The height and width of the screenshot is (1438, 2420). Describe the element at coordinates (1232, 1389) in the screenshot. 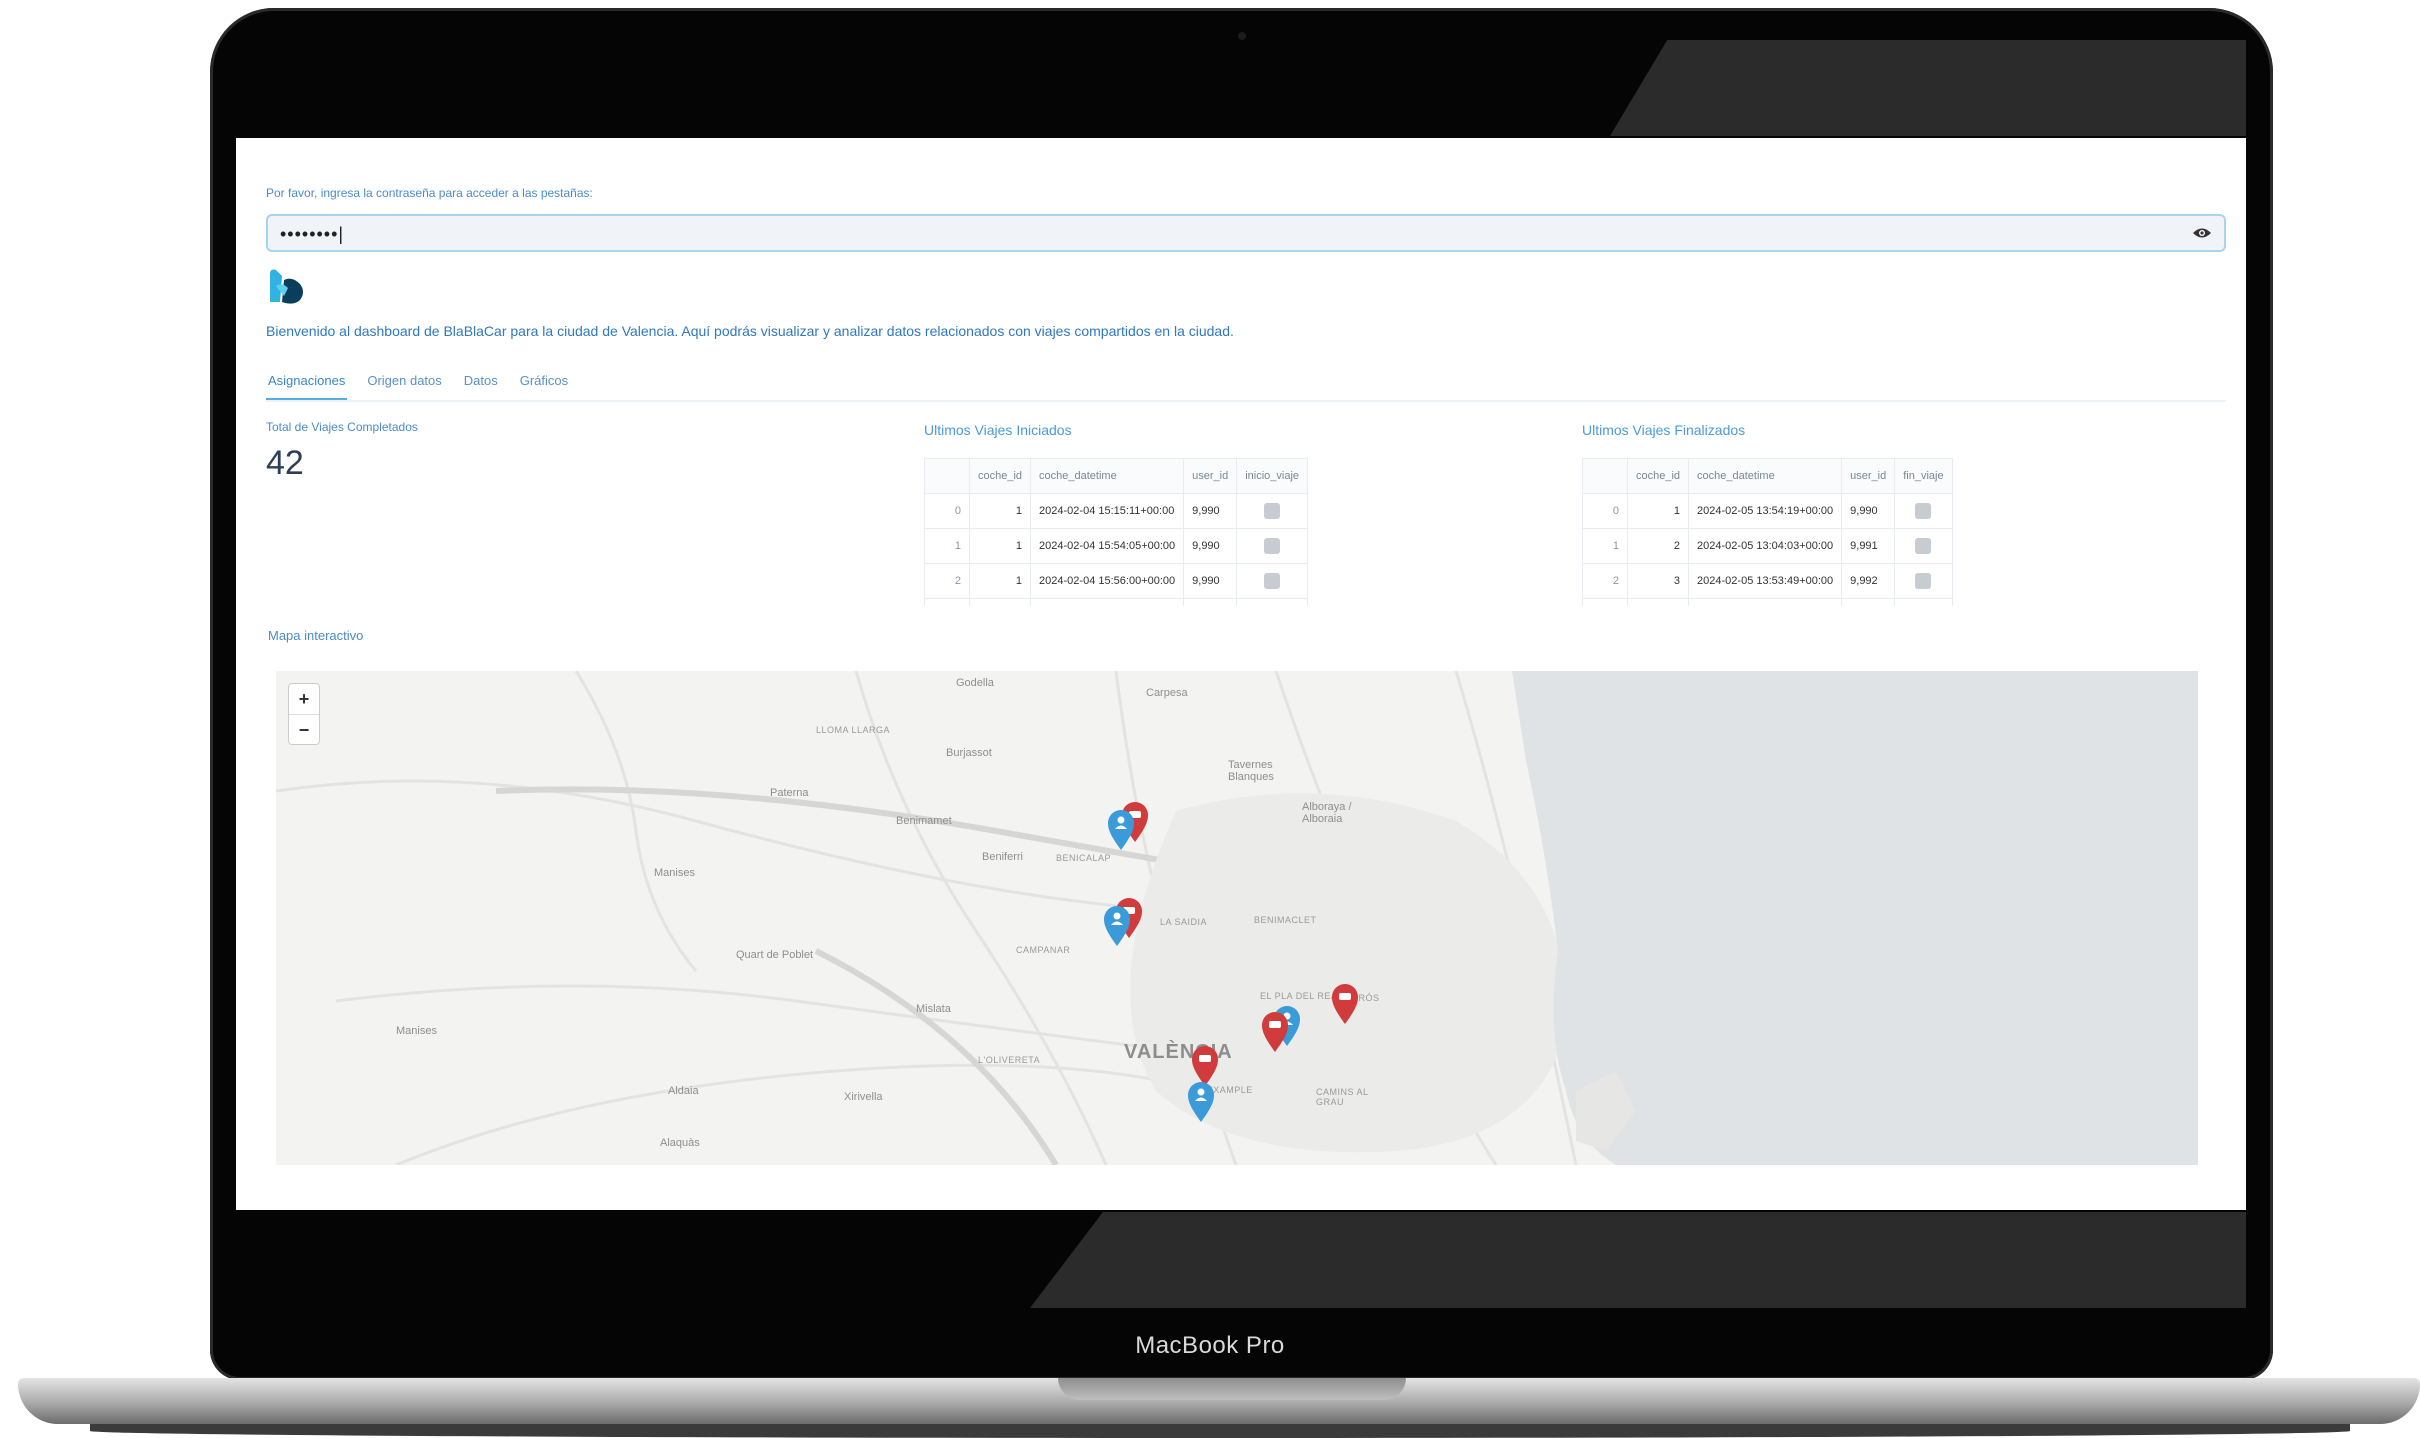

I see `laptop-base-notch` at that location.